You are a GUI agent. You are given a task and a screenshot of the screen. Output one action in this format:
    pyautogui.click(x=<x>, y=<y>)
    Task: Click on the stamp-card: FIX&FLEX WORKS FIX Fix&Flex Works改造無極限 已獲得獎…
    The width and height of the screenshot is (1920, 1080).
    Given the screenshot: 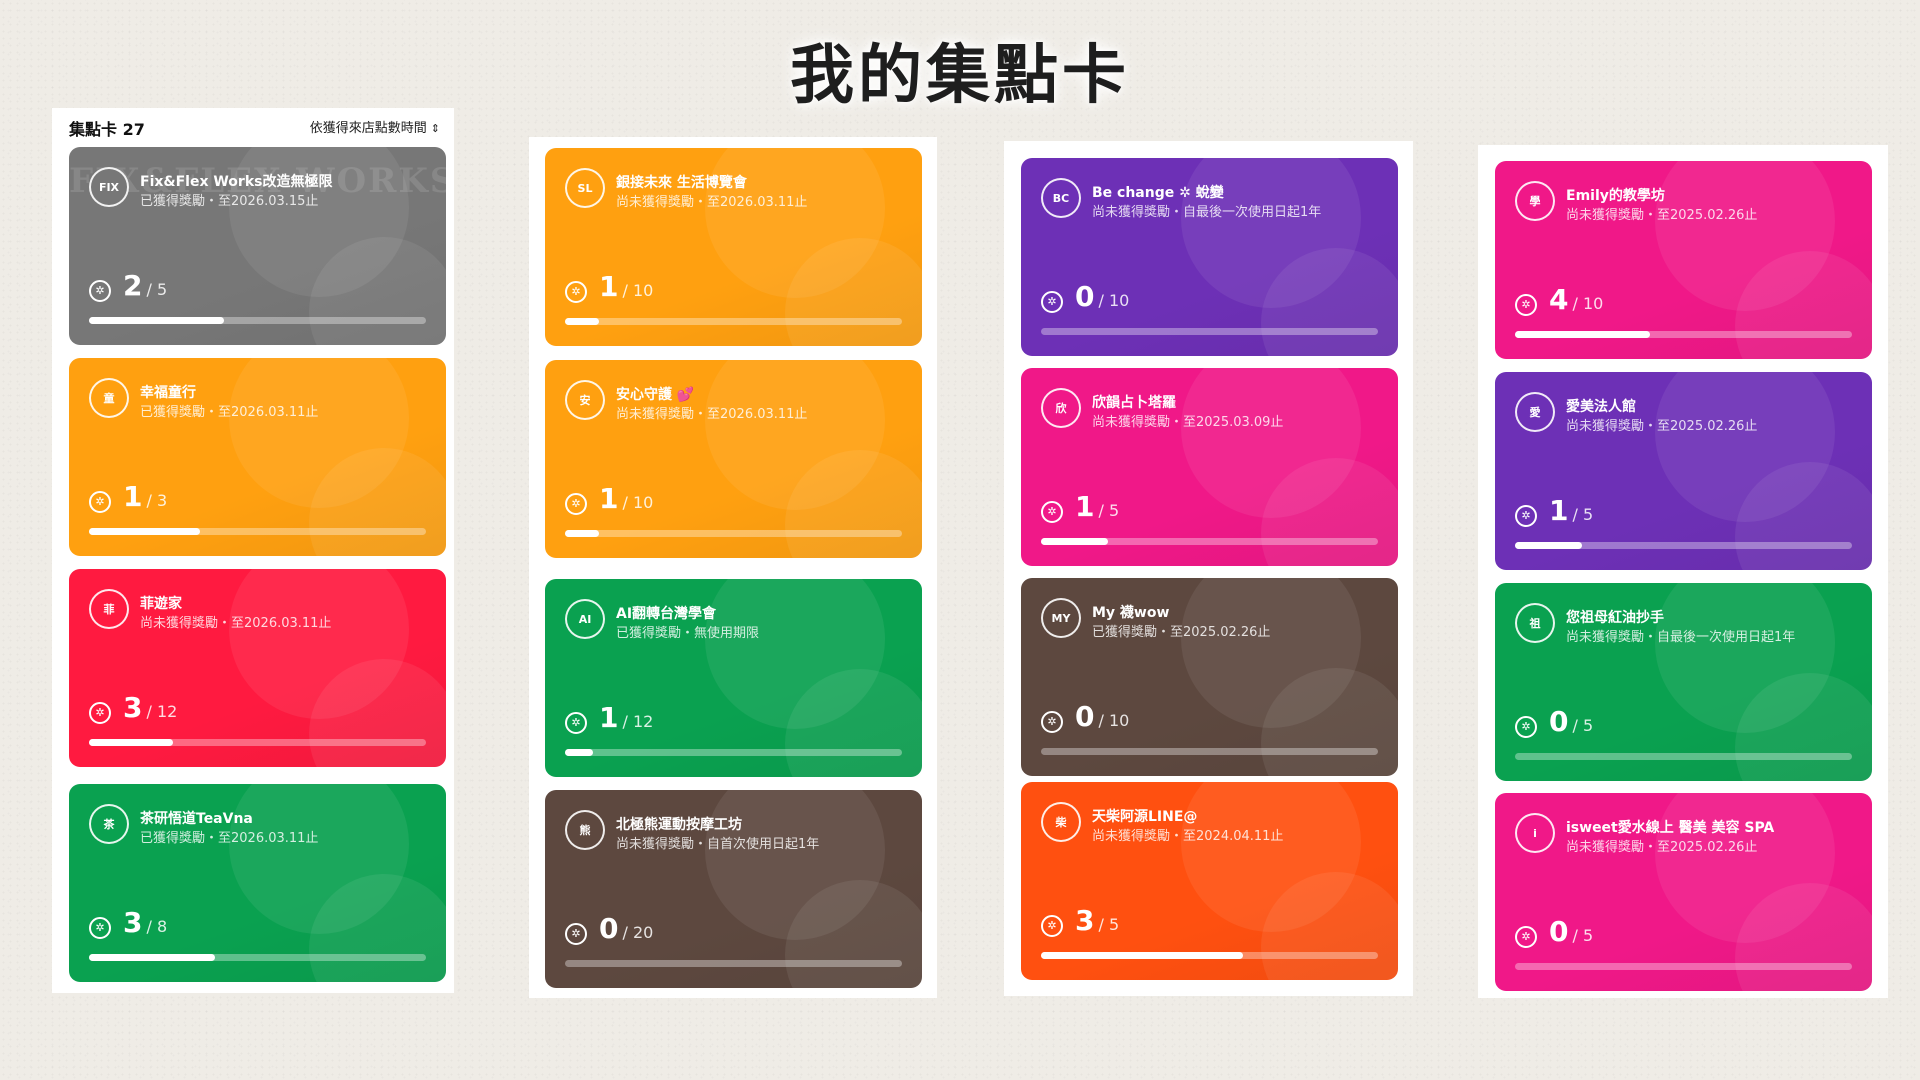 What is the action you would take?
    pyautogui.click(x=257, y=246)
    